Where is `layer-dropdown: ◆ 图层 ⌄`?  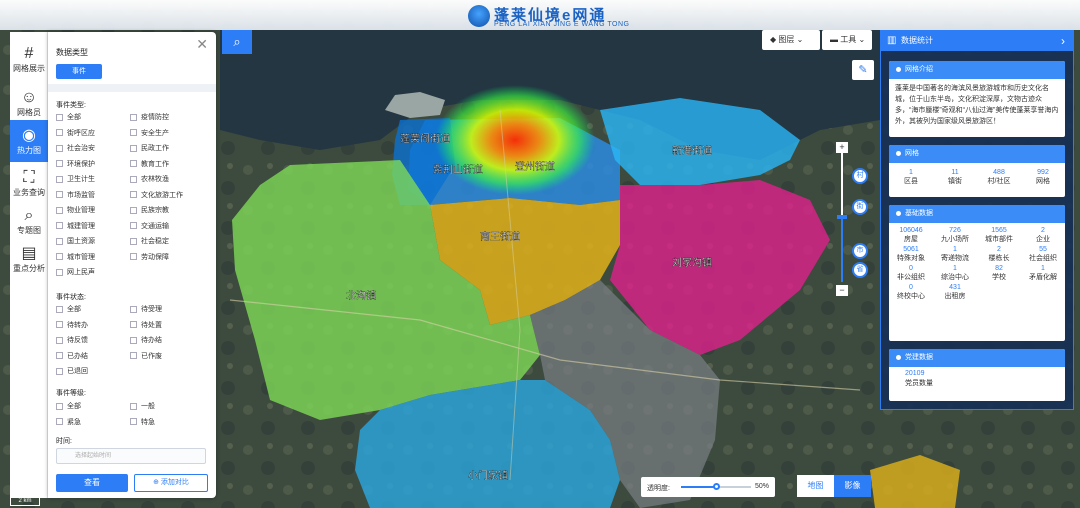 layer-dropdown: ◆ 图层 ⌄ is located at coordinates (791, 40).